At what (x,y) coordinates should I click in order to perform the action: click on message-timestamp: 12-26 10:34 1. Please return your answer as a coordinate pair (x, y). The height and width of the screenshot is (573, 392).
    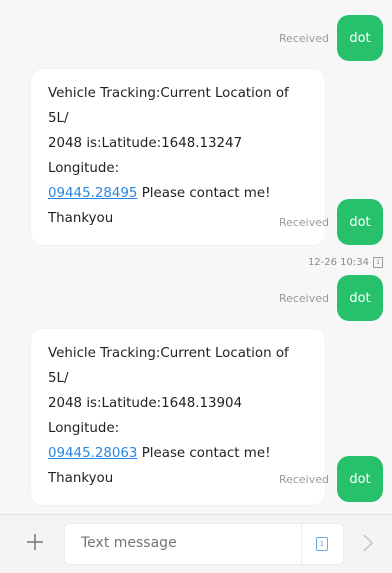
    Looking at the image, I should click on (345, 262).